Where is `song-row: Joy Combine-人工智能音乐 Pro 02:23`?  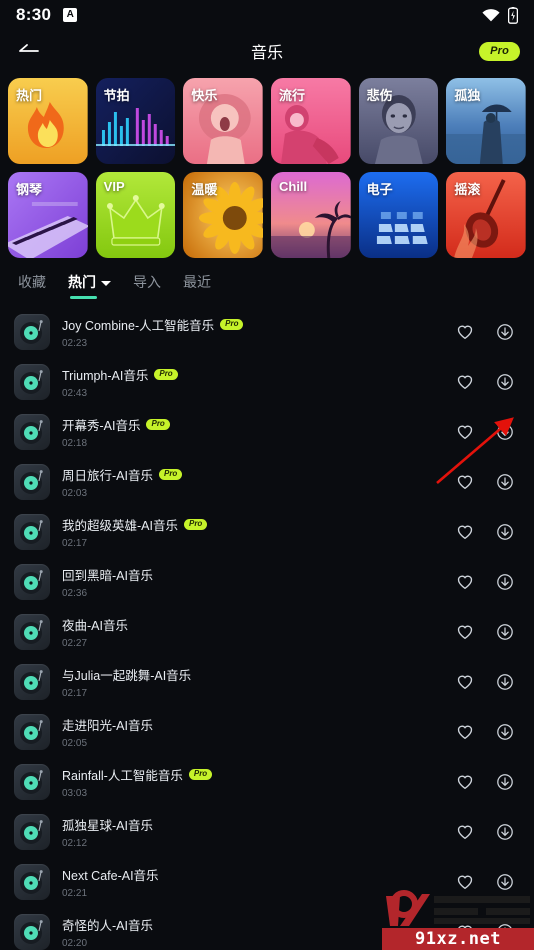
song-row: Joy Combine-人工智能音乐 Pro 02:23 is located at coordinates (267, 332).